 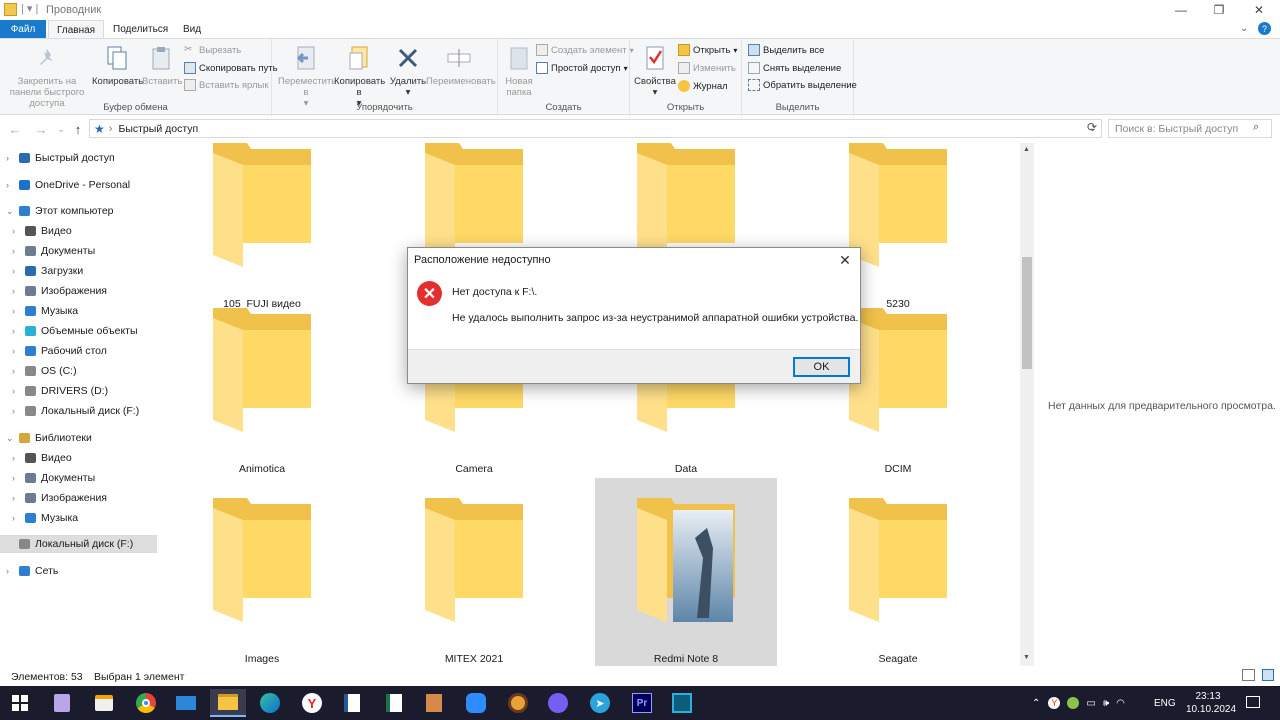 What do you see at coordinates (352, 703) in the screenshot?
I see `word-doc-icon` at bounding box center [352, 703].